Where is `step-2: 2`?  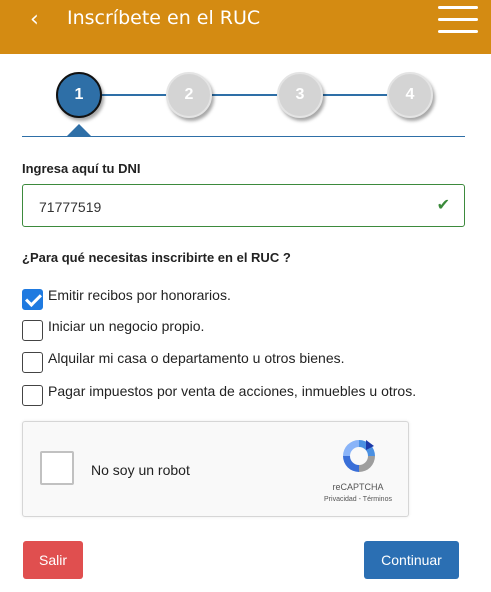 step-2: 2 is located at coordinates (189, 95).